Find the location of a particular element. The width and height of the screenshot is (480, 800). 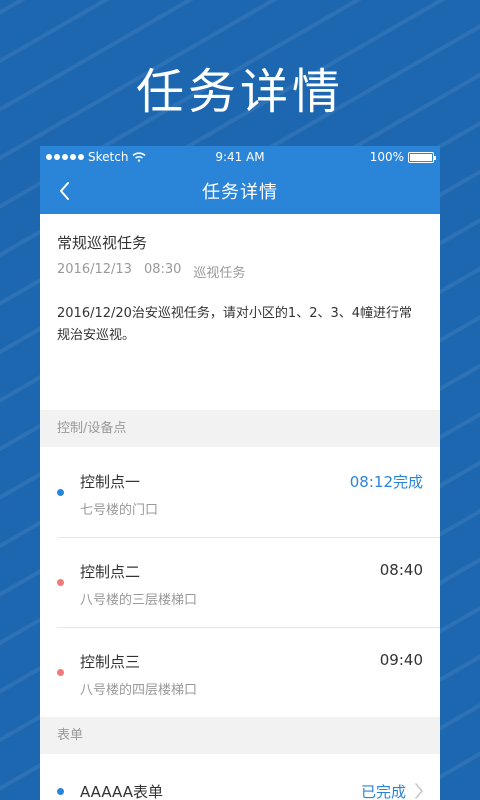

signal-icon is located at coordinates (65, 157).